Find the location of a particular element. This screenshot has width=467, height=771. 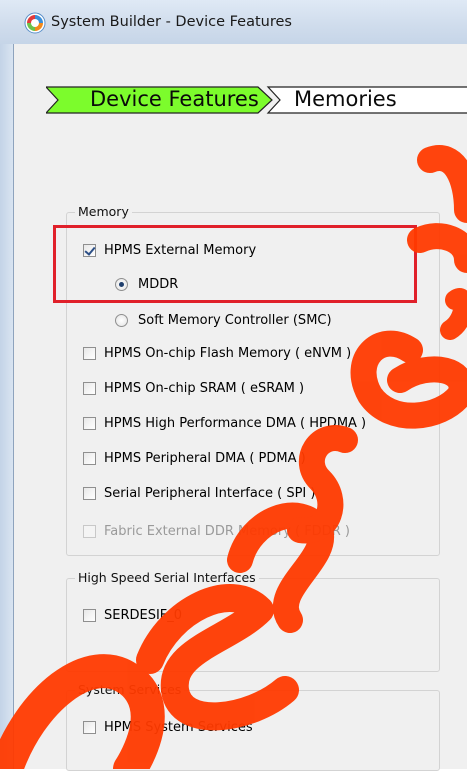

step-device-features: Device Features is located at coordinates (174, 99).